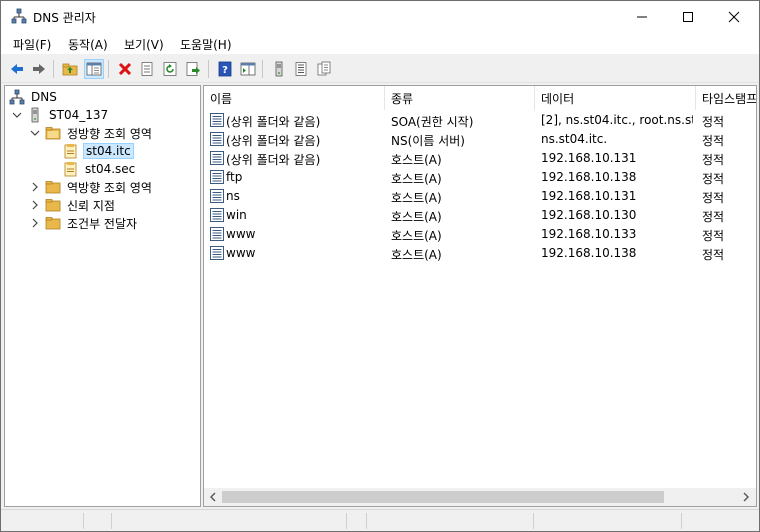  Describe the element at coordinates (460, 98) in the screenshot. I see `column-header-type: 종류` at that location.